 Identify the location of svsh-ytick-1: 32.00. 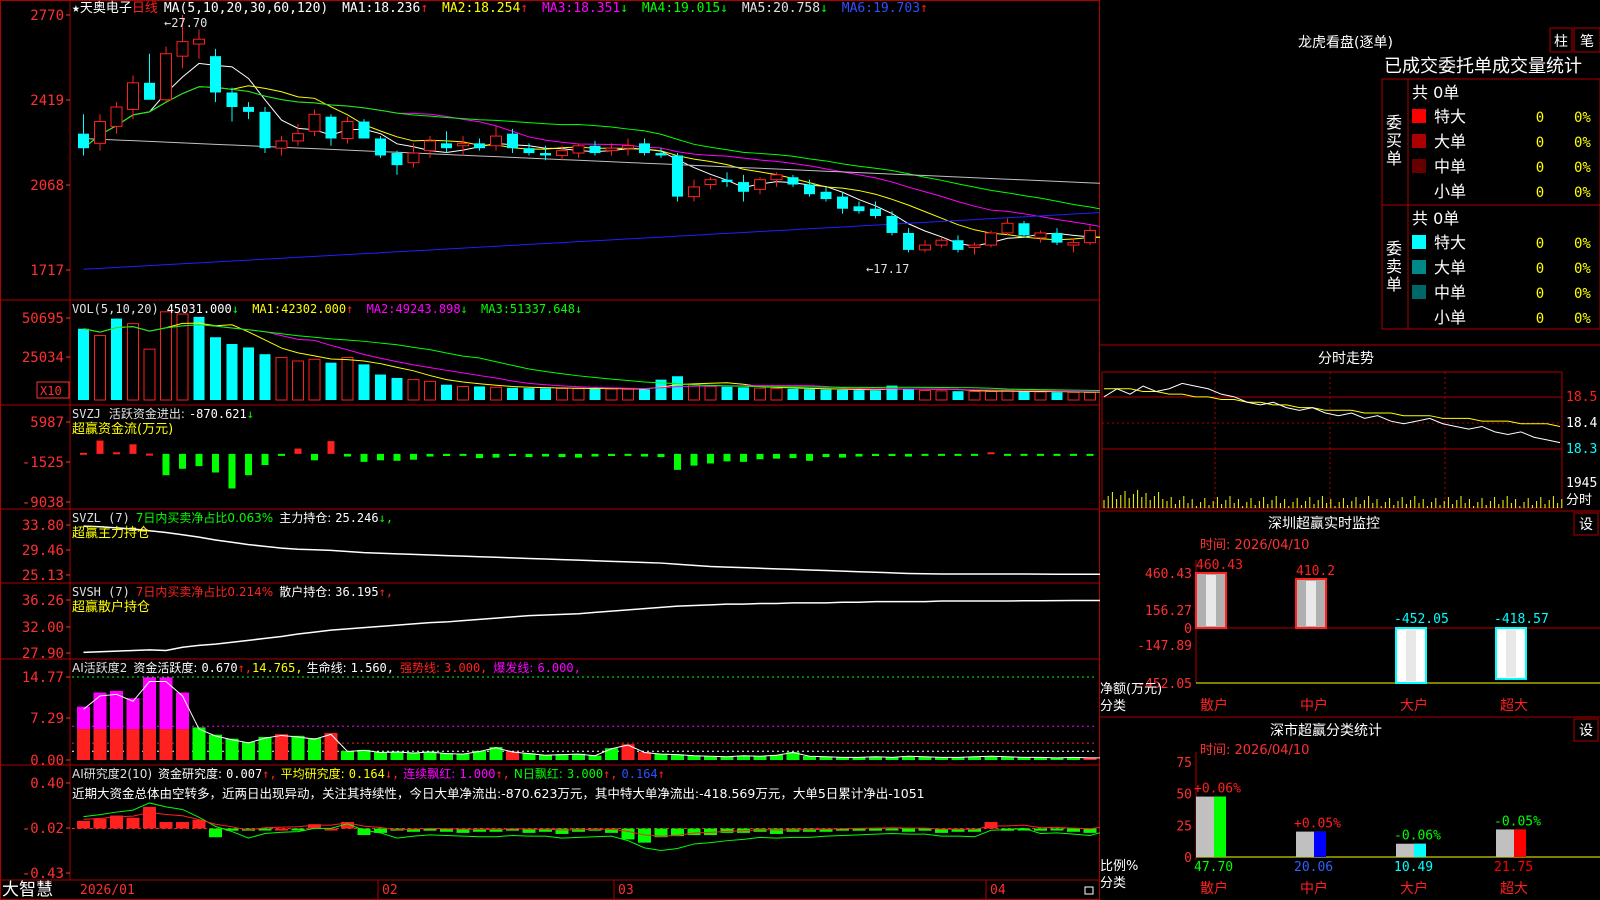
(43, 628).